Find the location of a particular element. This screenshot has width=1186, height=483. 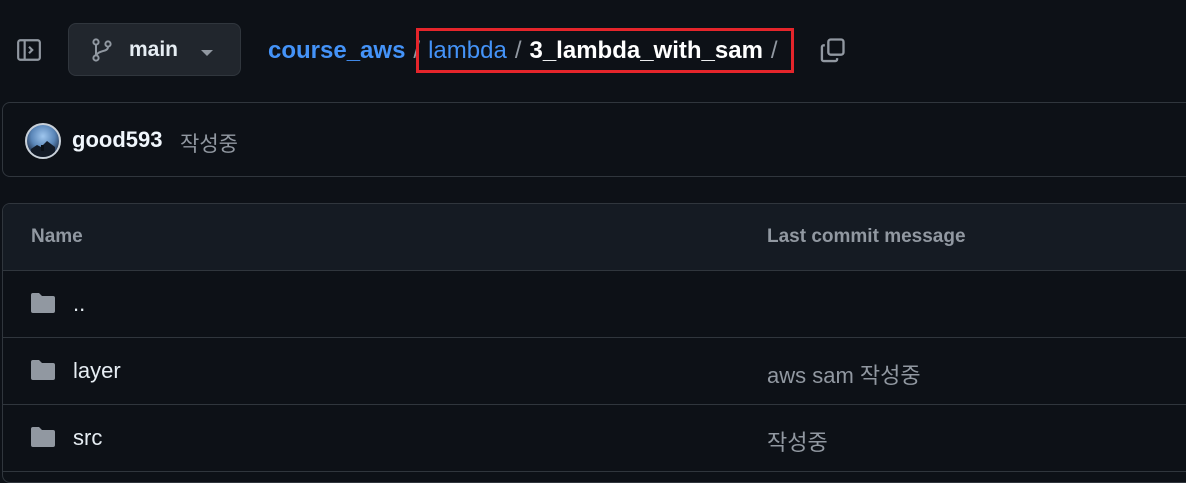

row-commit-message: 작성중 is located at coordinates (797, 441).